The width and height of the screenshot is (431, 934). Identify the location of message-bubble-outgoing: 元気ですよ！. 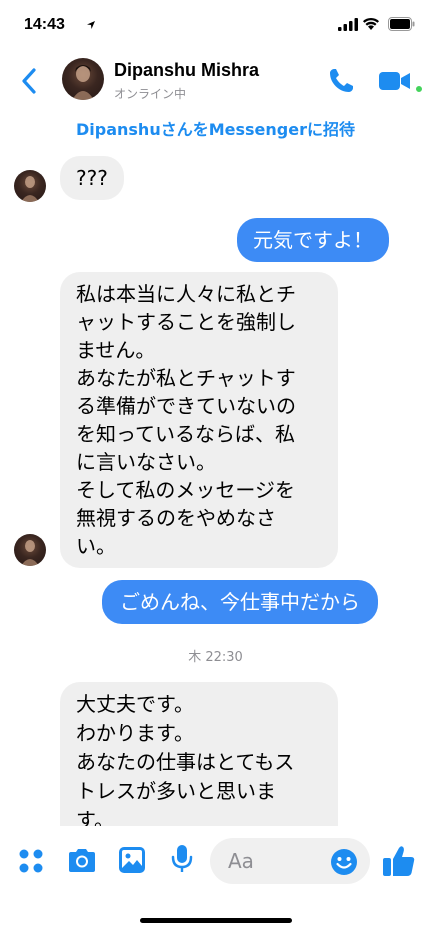
(313, 240).